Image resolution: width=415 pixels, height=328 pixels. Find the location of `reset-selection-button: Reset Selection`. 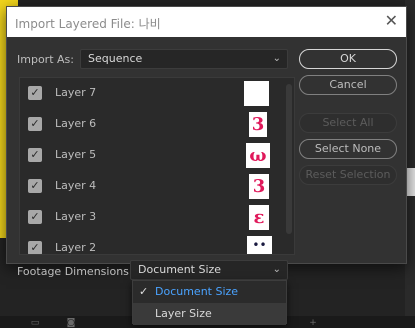

reset-selection-button: Reset Selection is located at coordinates (348, 175).